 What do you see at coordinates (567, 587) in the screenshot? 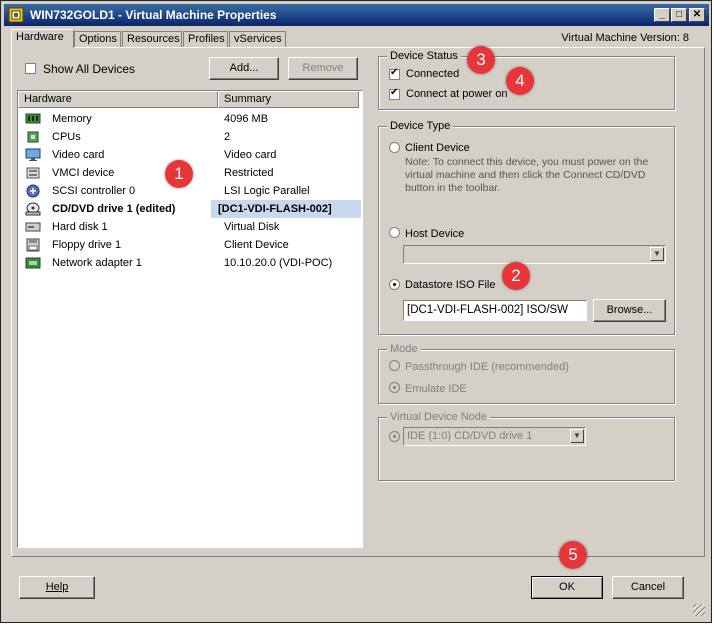
I see `ok-button: OK` at bounding box center [567, 587].